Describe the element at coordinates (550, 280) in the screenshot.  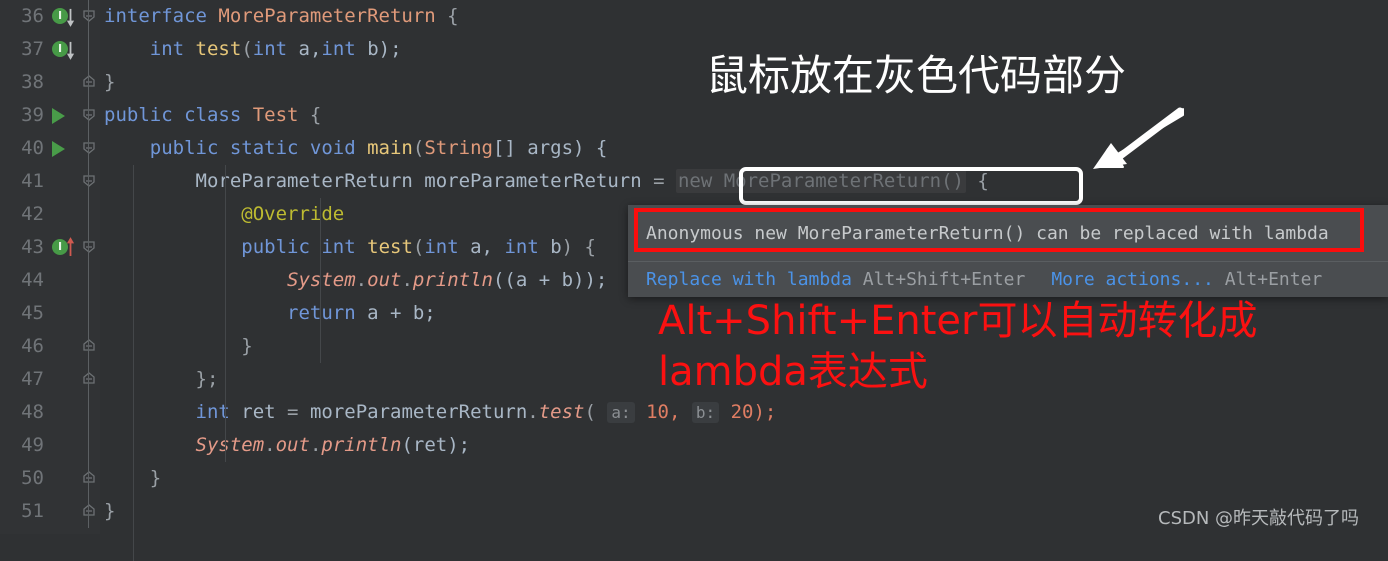
I see `code-token: ((a + b));` at that location.